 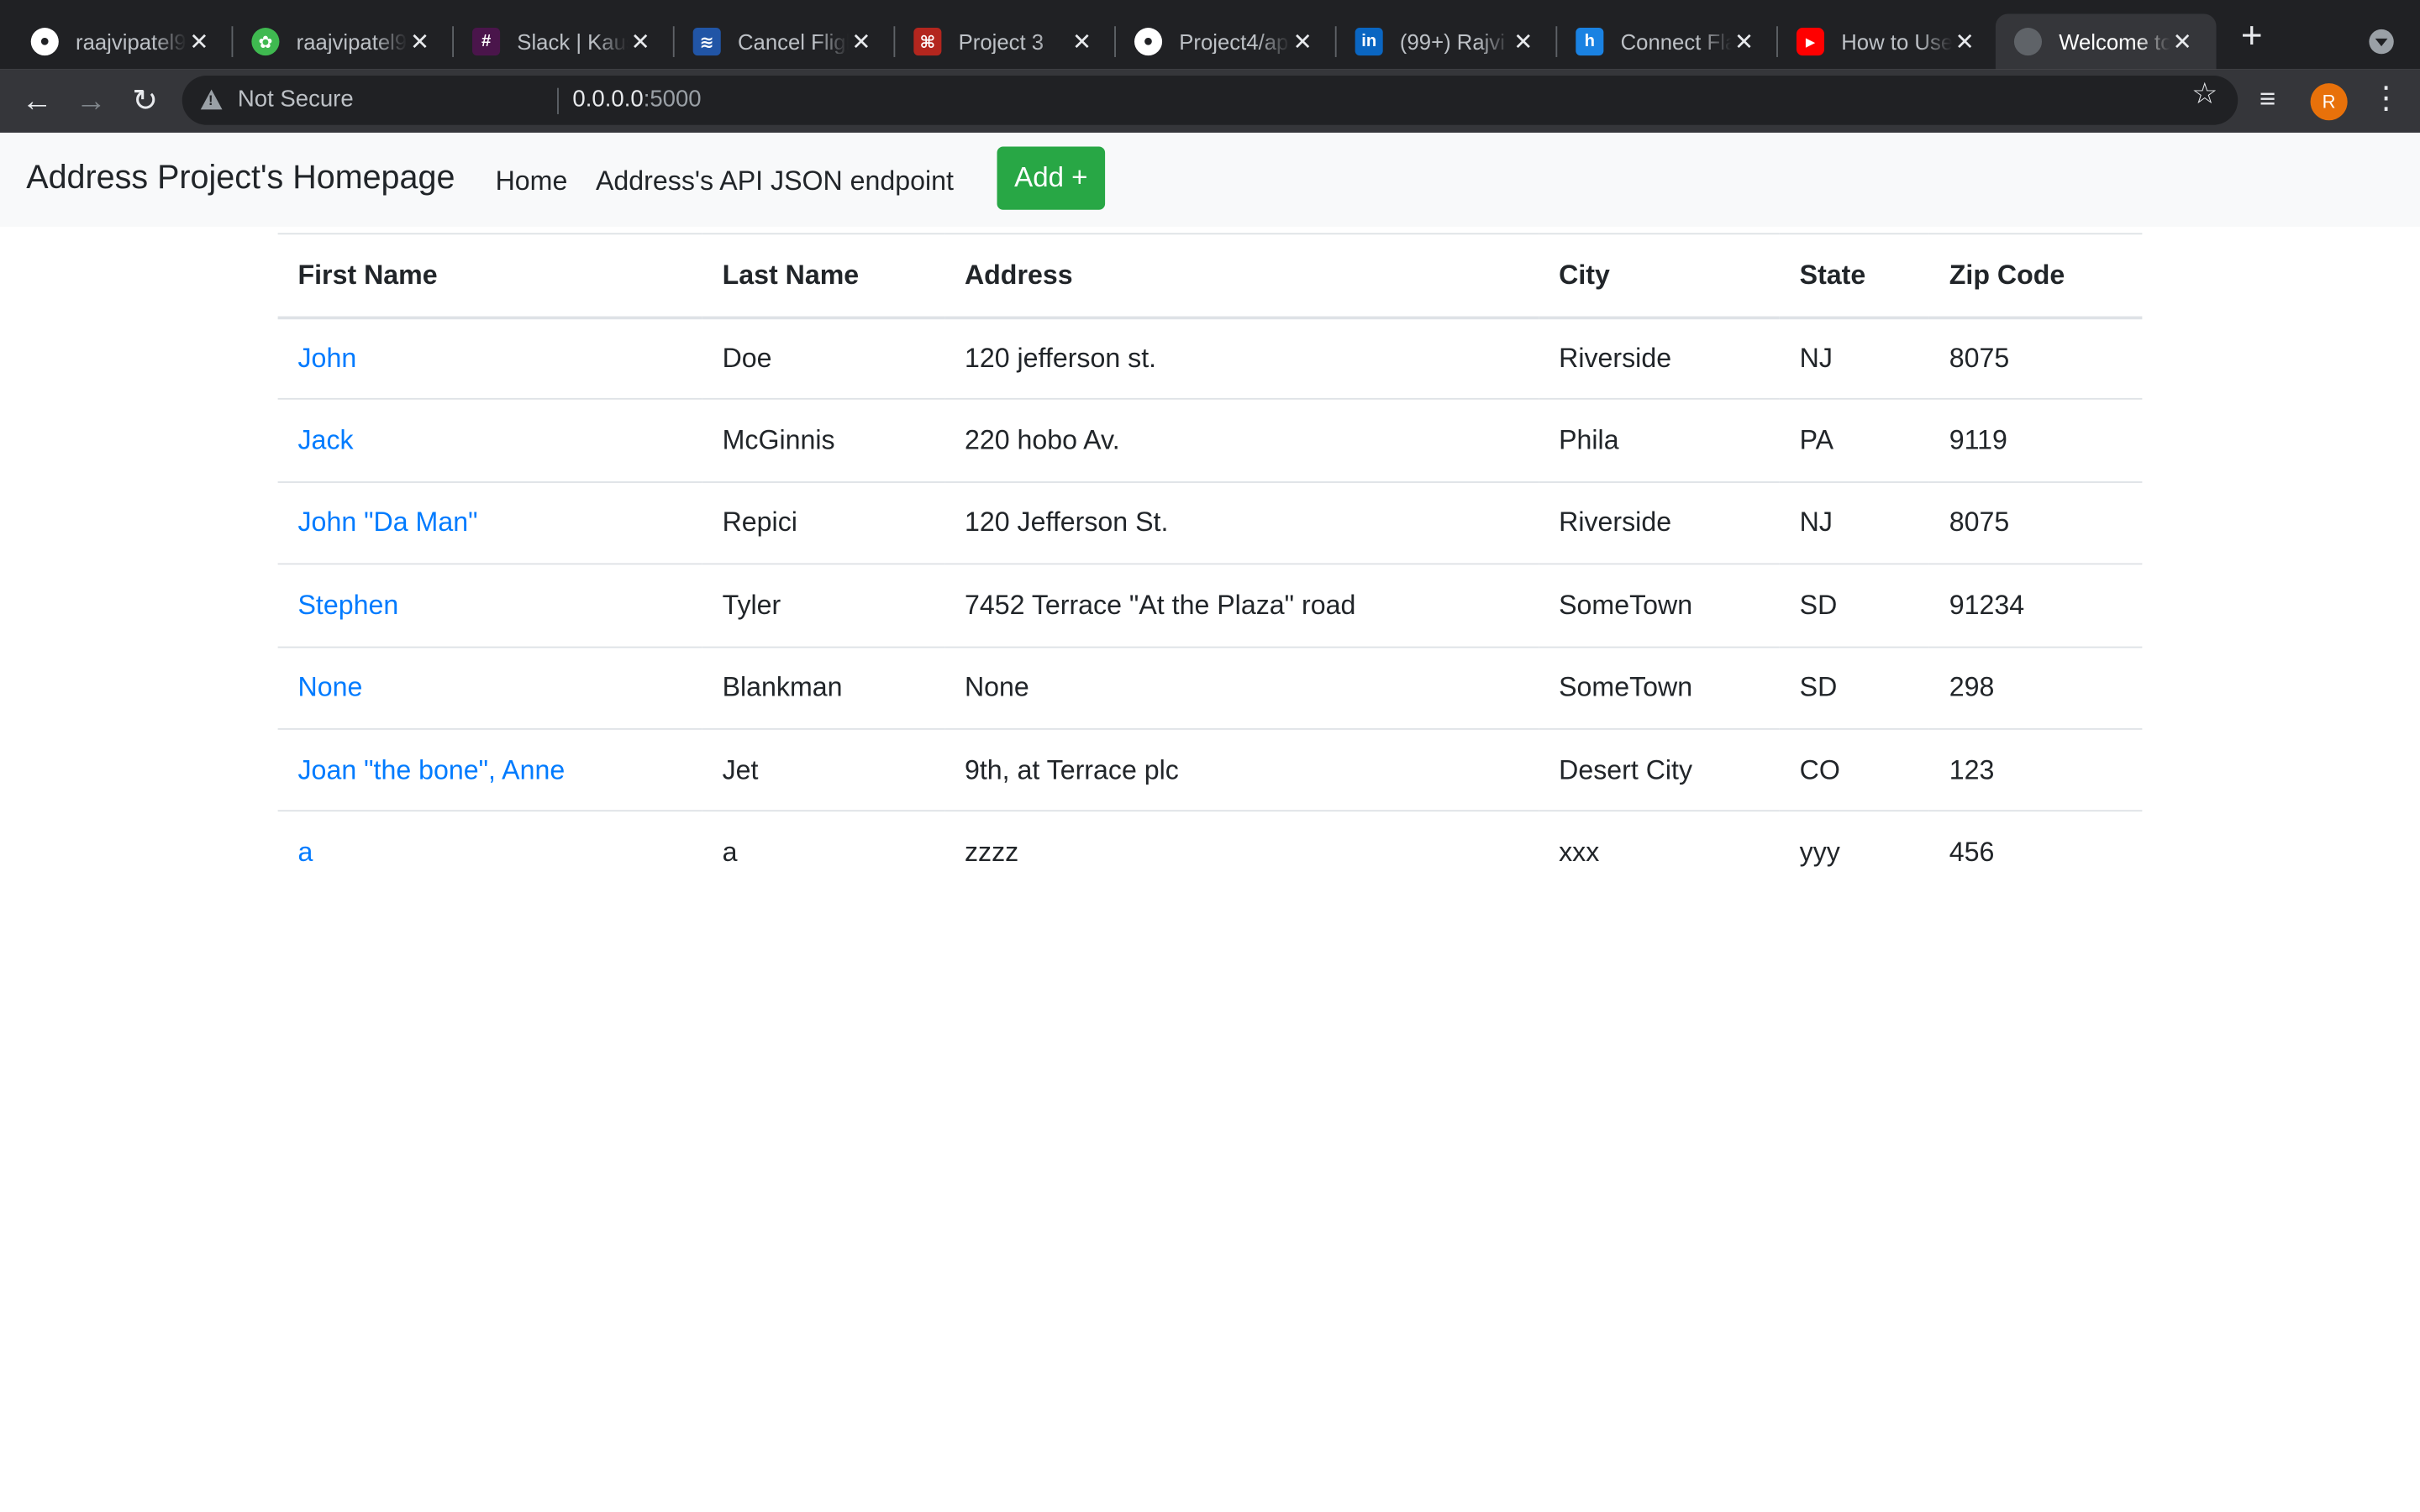 What do you see at coordinates (2204, 95) in the screenshot?
I see `bookmark-star-icon: ☆` at bounding box center [2204, 95].